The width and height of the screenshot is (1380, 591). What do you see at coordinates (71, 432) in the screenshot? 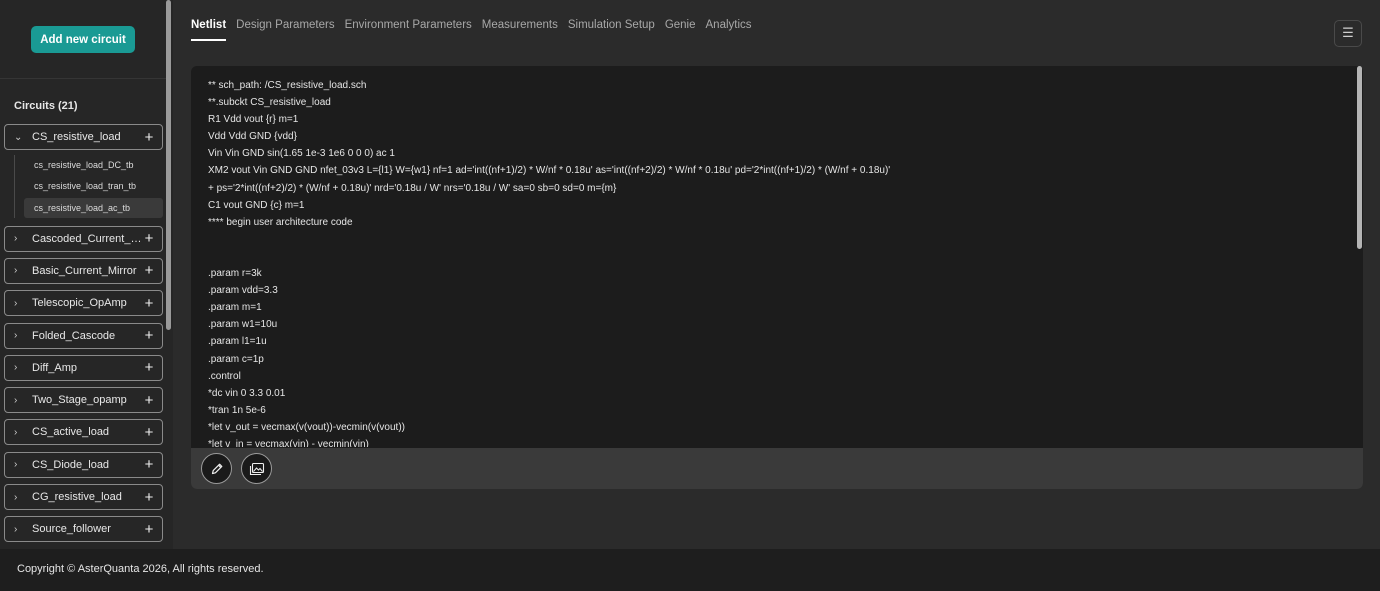
I see `circuit-name: CS_active_load` at bounding box center [71, 432].